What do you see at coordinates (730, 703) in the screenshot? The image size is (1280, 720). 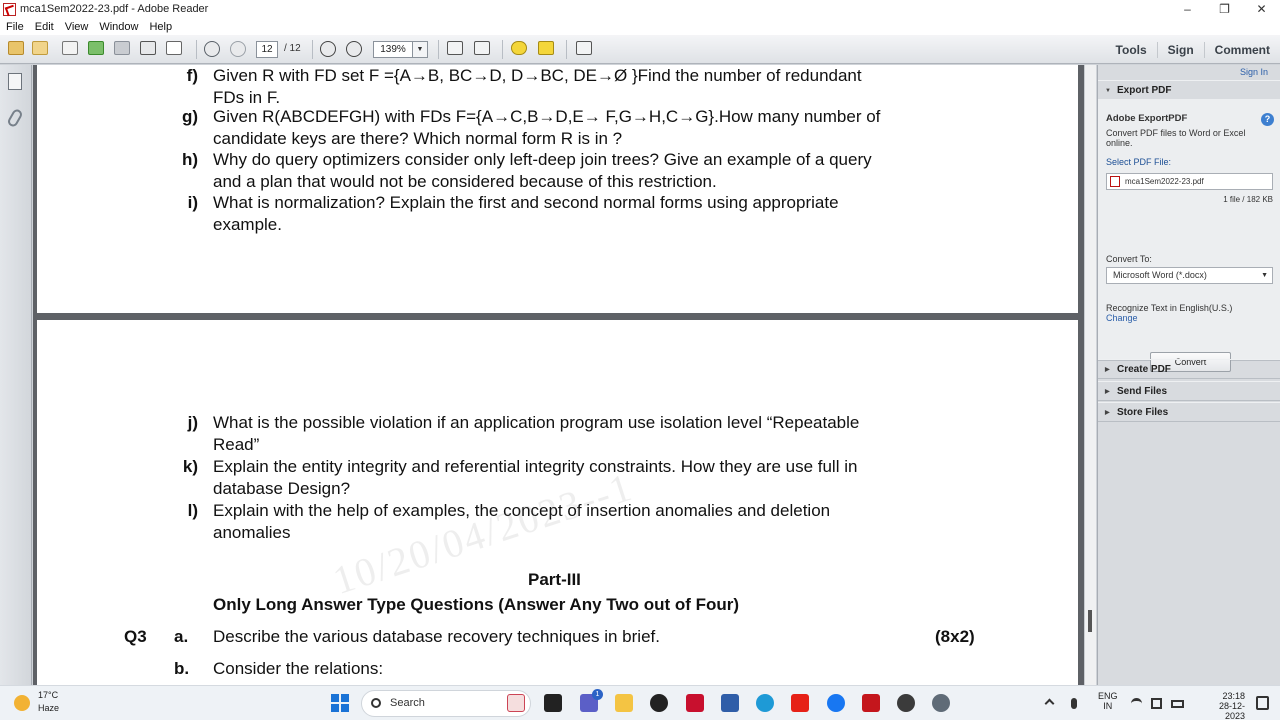 I see `microsoft-store-icon` at bounding box center [730, 703].